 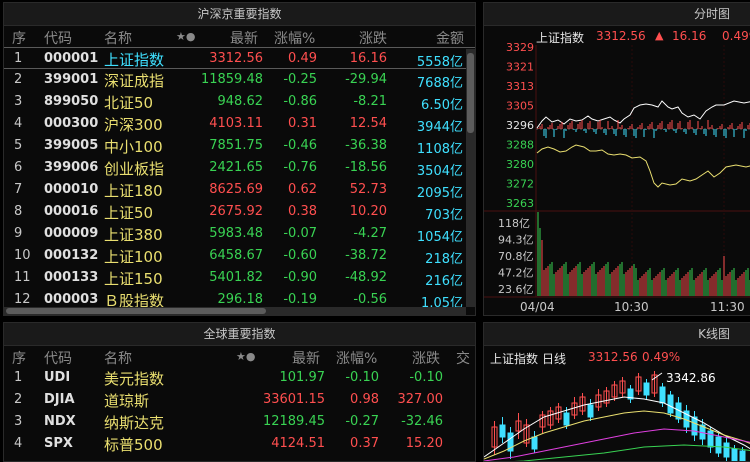 I want to click on volume-axis-label: 70.8亿, so click(x=516, y=256).